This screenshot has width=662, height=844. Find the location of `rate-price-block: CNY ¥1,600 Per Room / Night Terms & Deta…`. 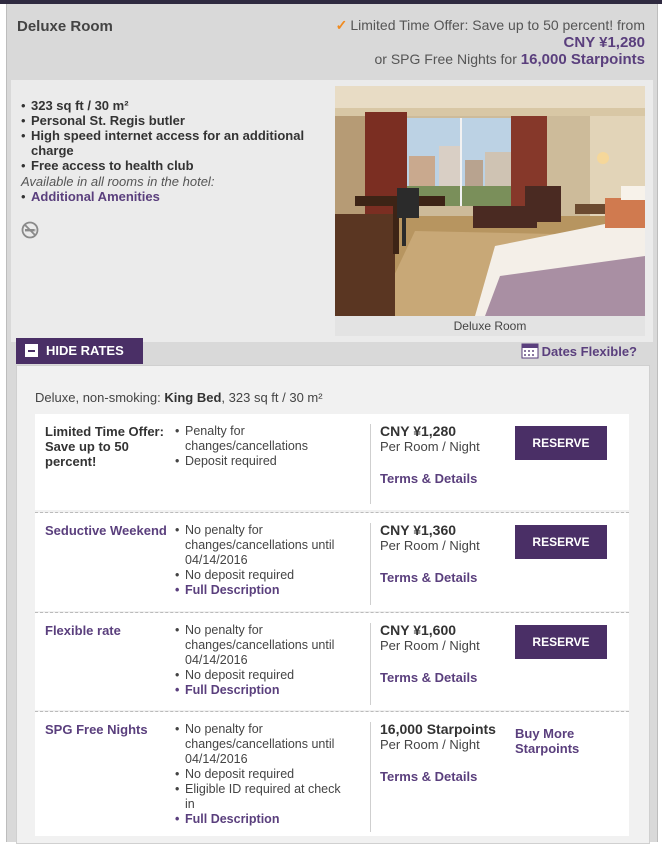

rate-price-block: CNY ¥1,600 Per Room / Night Terms & Deta… is located at coordinates (447, 654).